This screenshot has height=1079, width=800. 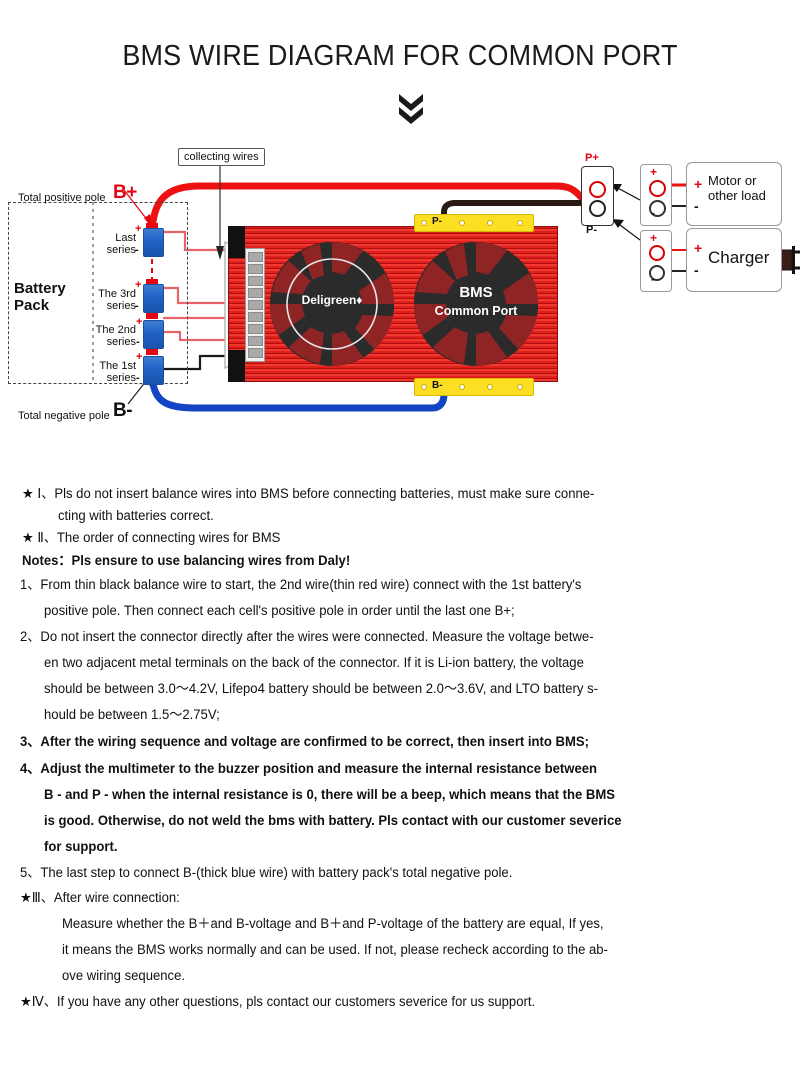 I want to click on battery-cell-2nd-label: The 2nd series, so click(x=115, y=336).